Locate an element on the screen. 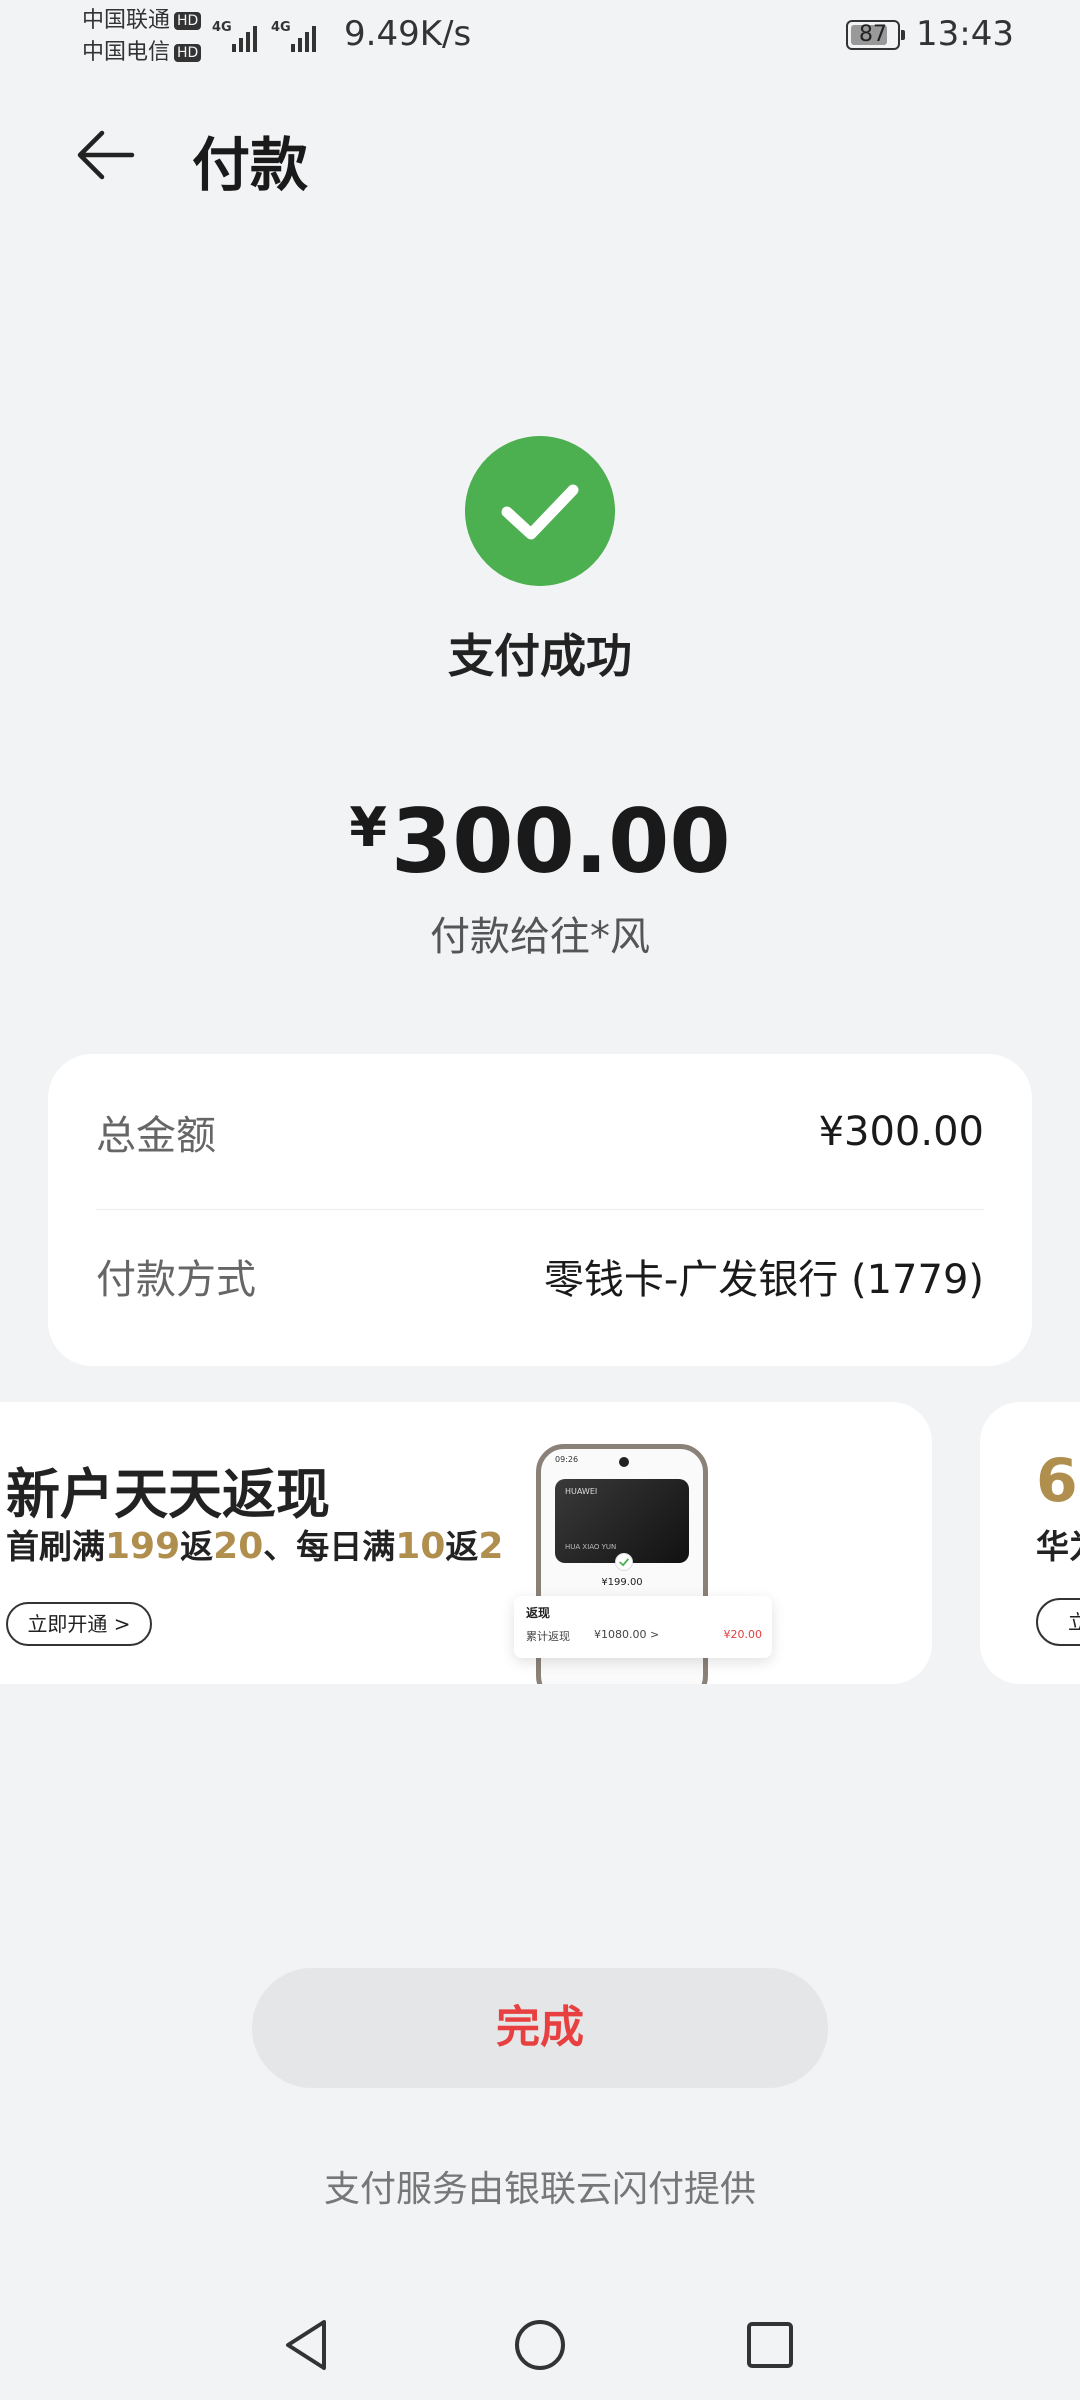 This screenshot has width=1080, height=2400. clock: 13:43 is located at coordinates (965, 34).